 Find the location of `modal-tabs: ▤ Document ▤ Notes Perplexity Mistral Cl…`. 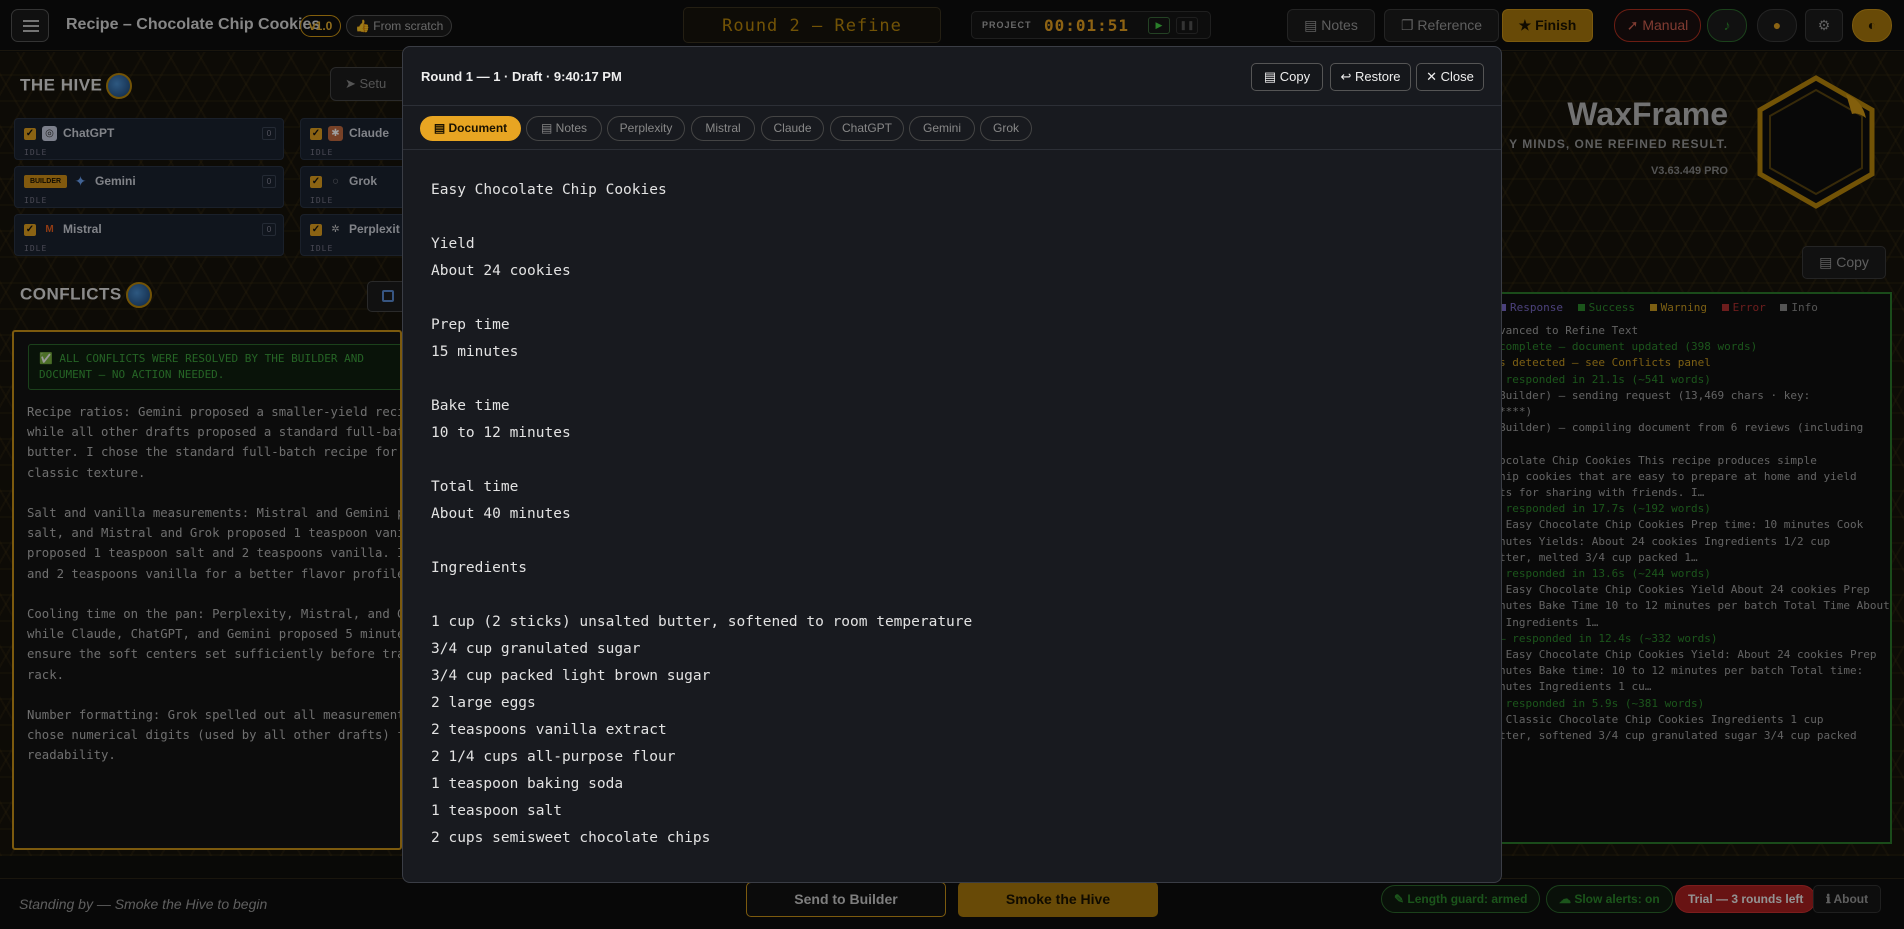

modal-tabs: ▤ Document ▤ Notes Perplexity Mistral Cl… is located at coordinates (952, 128).